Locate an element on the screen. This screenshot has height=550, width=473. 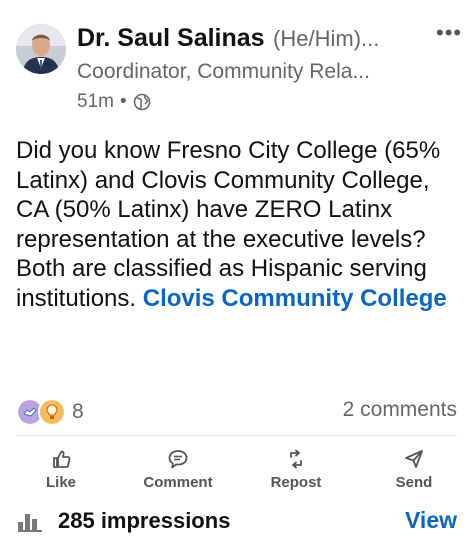
avatar-image is located at coordinates (41, 49).